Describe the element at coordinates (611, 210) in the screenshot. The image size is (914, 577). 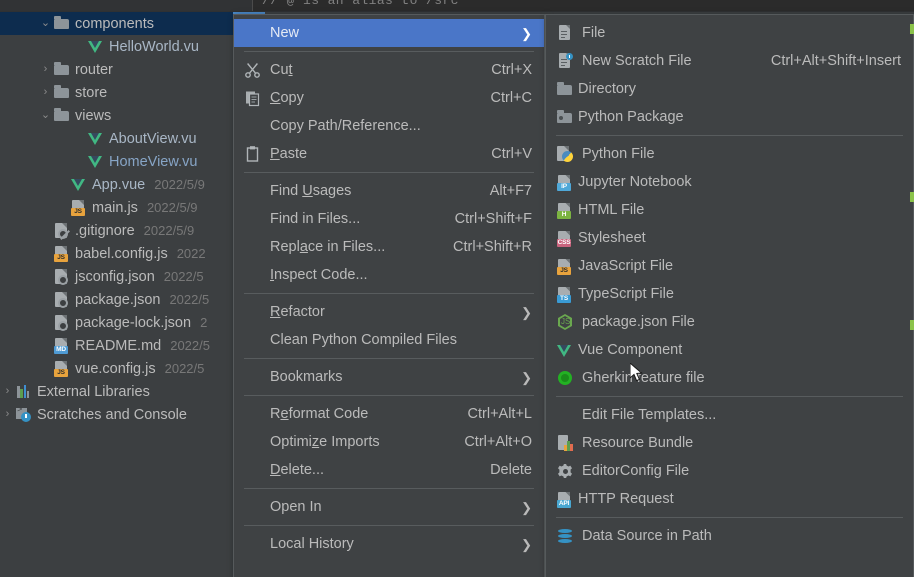
I see `menu-item-label: HTML File` at that location.